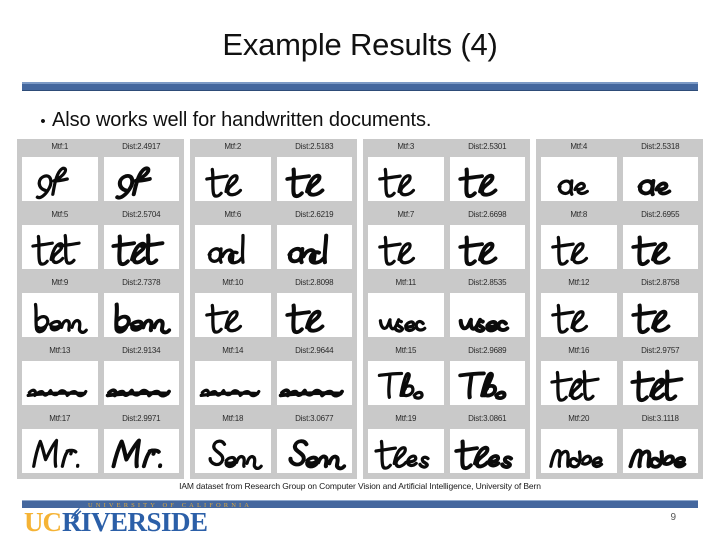 The image size is (720, 540). Describe the element at coordinates (77, 514) in the screenshot. I see `seal-icon` at that location.